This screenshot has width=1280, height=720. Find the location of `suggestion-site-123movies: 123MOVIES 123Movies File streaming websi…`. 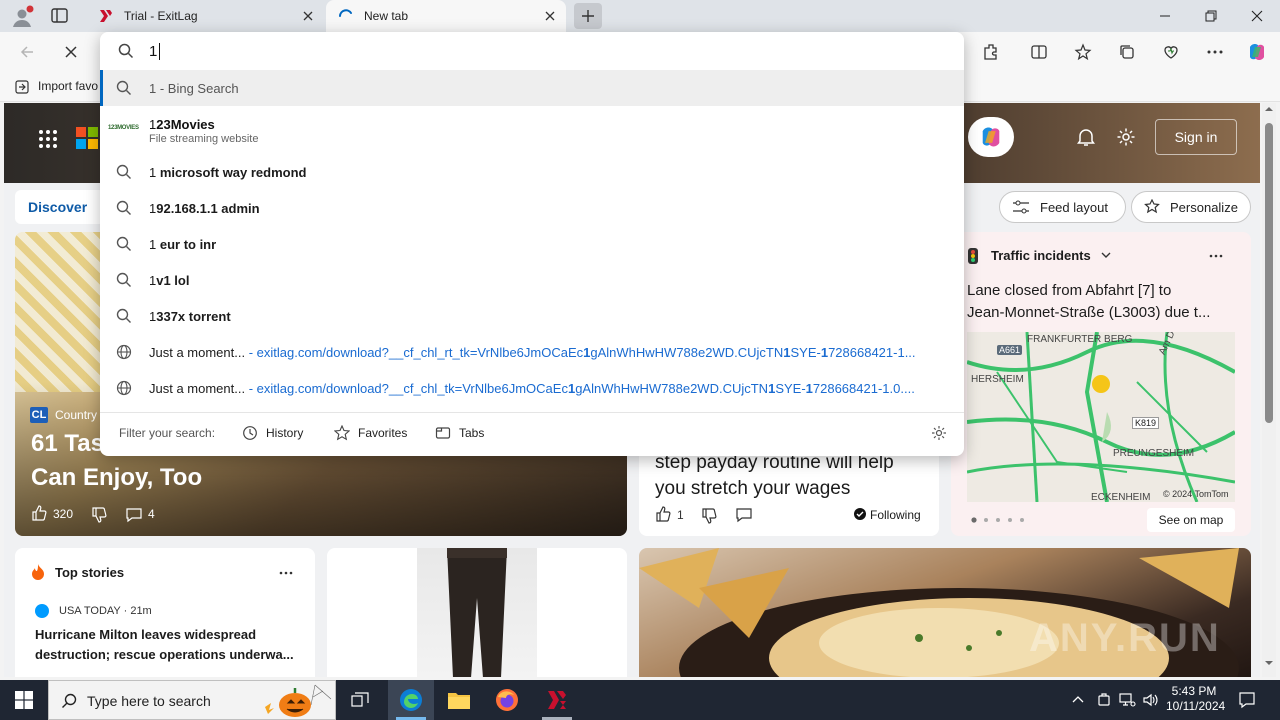

suggestion-site-123movies: 123MOVIES 123Movies File streaming websi… is located at coordinates (532, 128).